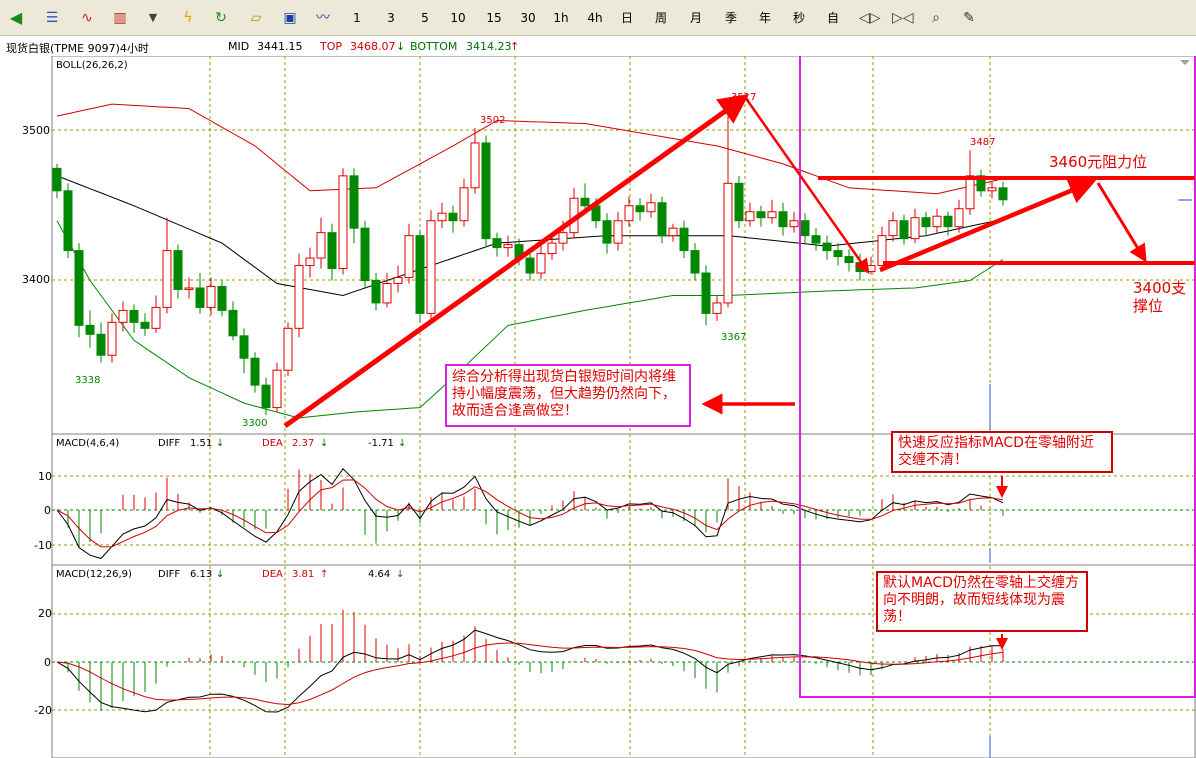 Image resolution: width=1196 pixels, height=758 pixels. What do you see at coordinates (331, 46) in the screenshot?
I see `boll-top-label: TOP` at bounding box center [331, 46].